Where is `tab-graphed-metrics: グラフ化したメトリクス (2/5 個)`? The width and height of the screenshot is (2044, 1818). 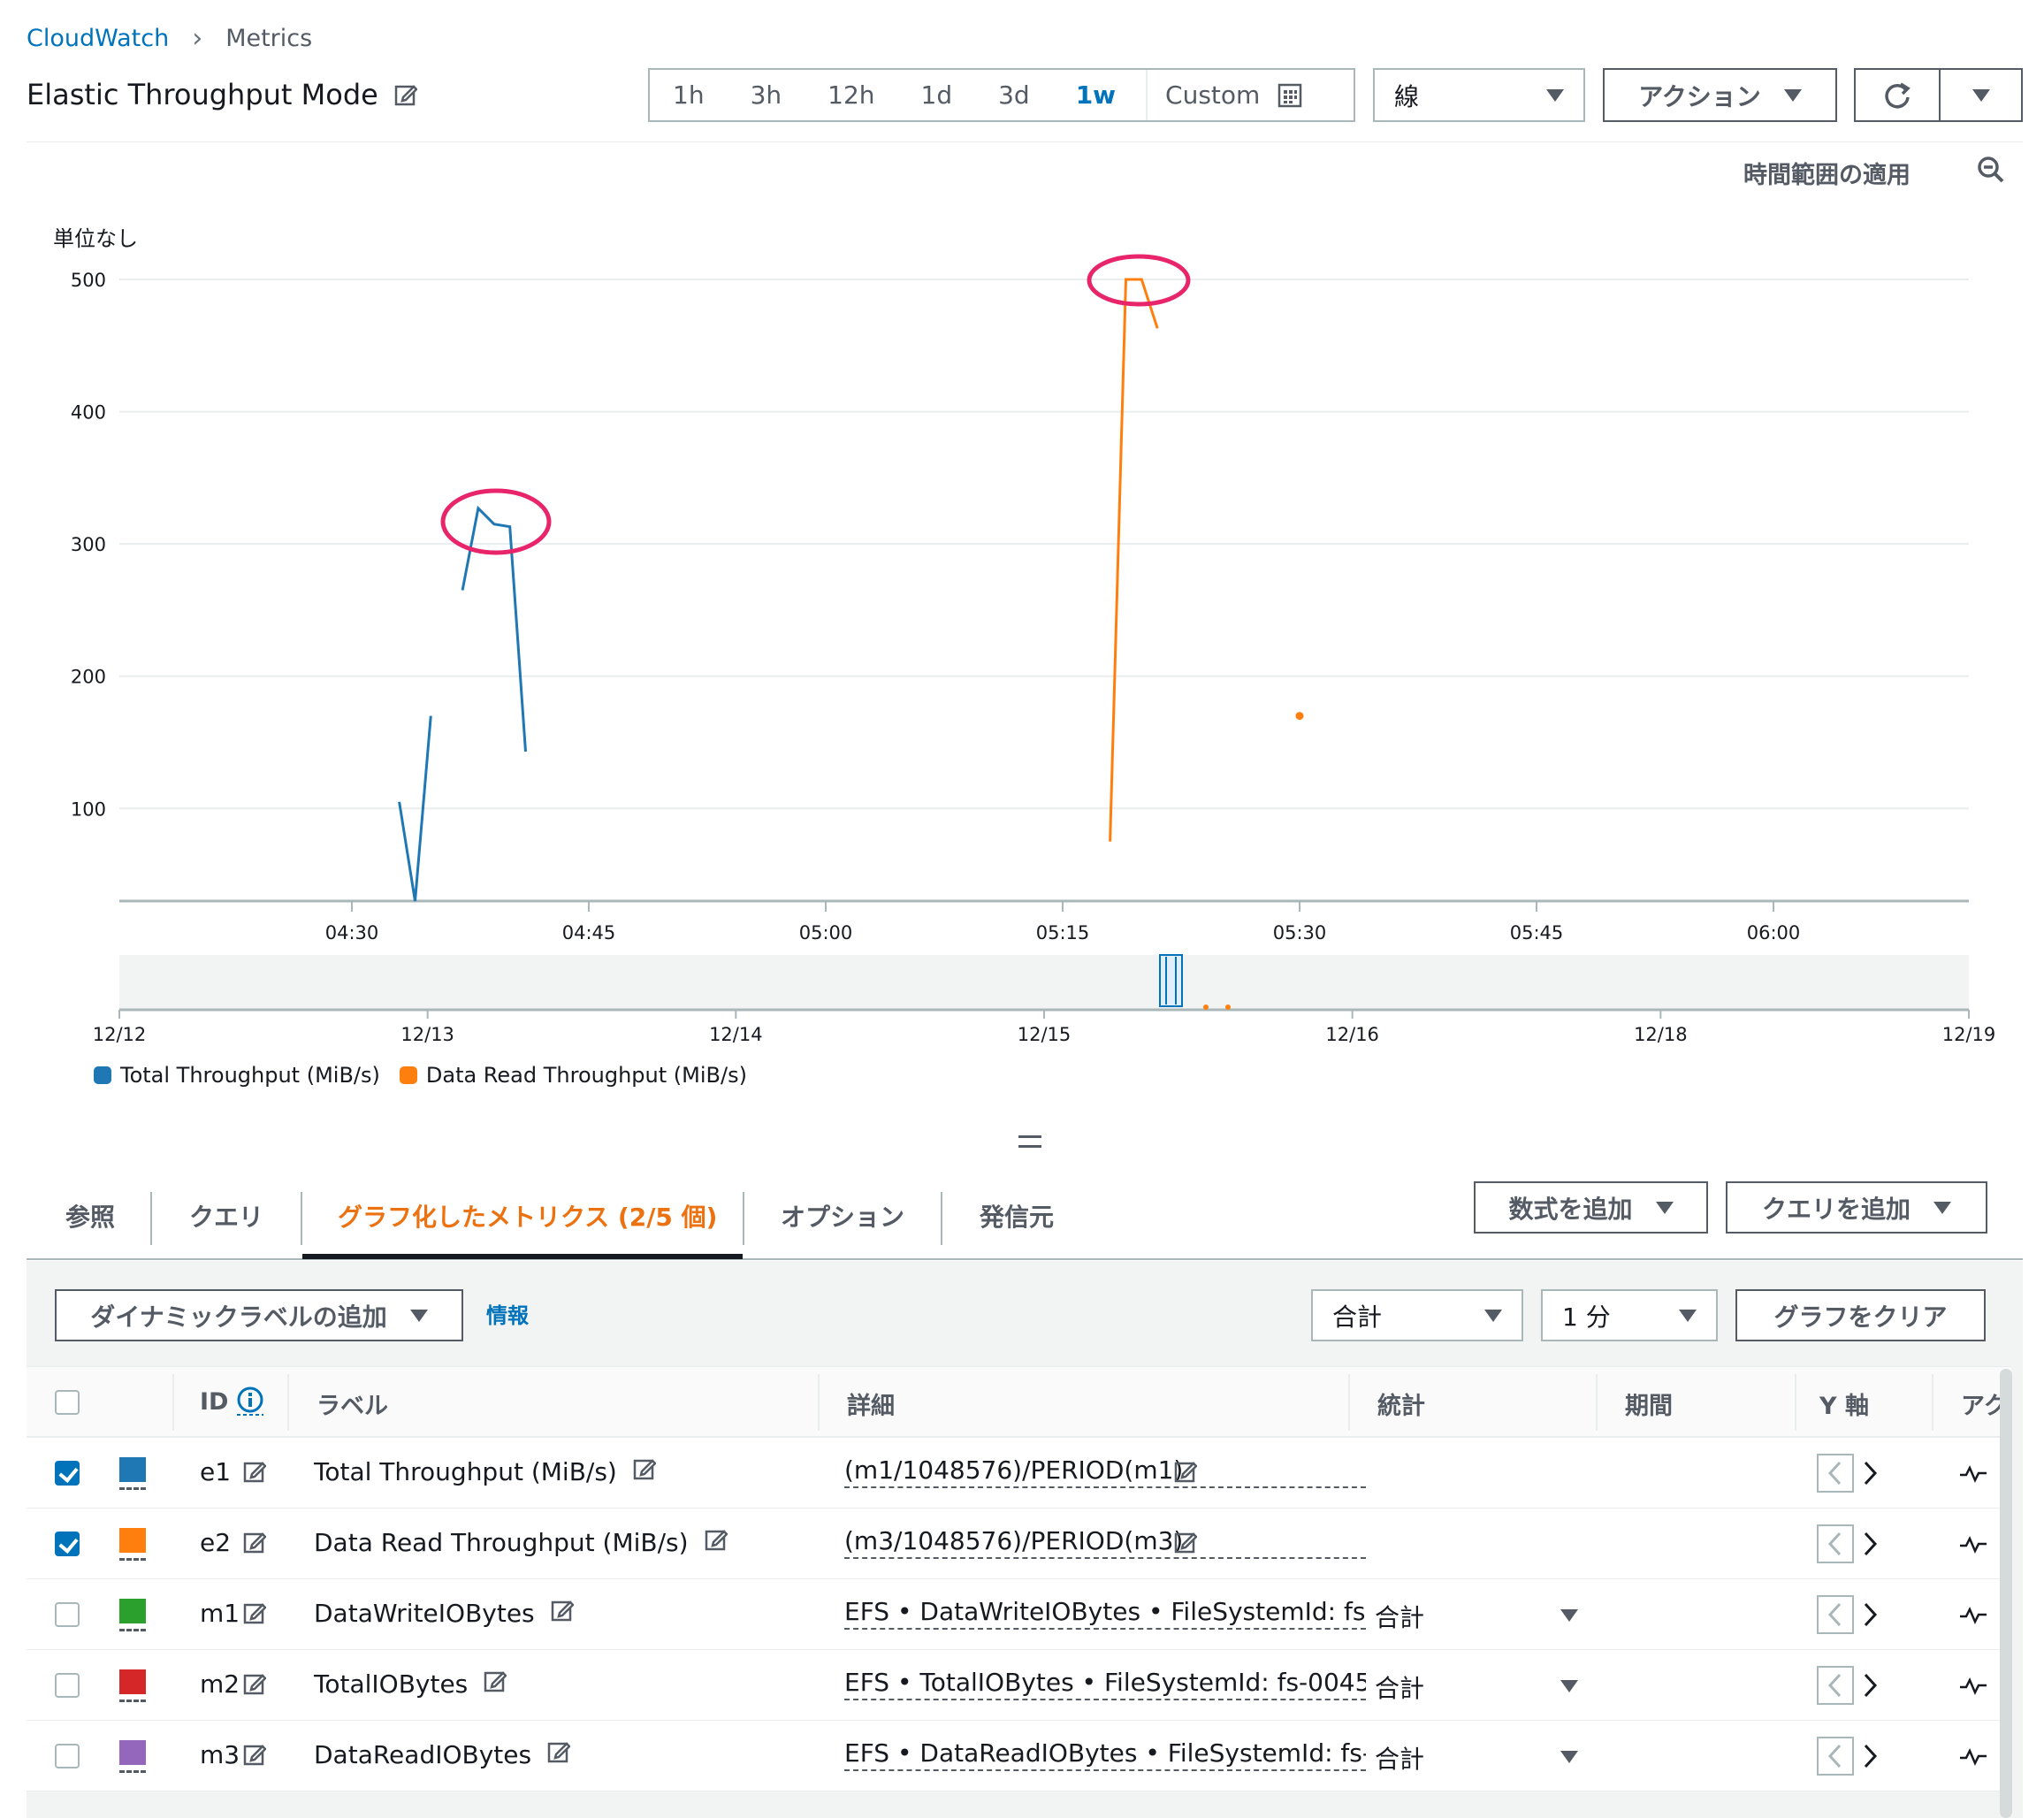
tab-graphed-metrics: グラフ化したメトリクス (2/5 個) is located at coordinates (527, 1216).